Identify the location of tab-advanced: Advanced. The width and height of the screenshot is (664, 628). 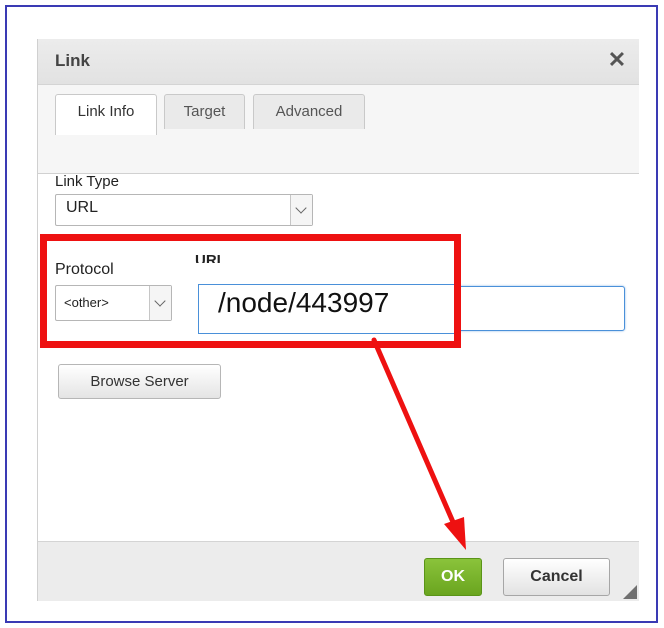
(309, 111).